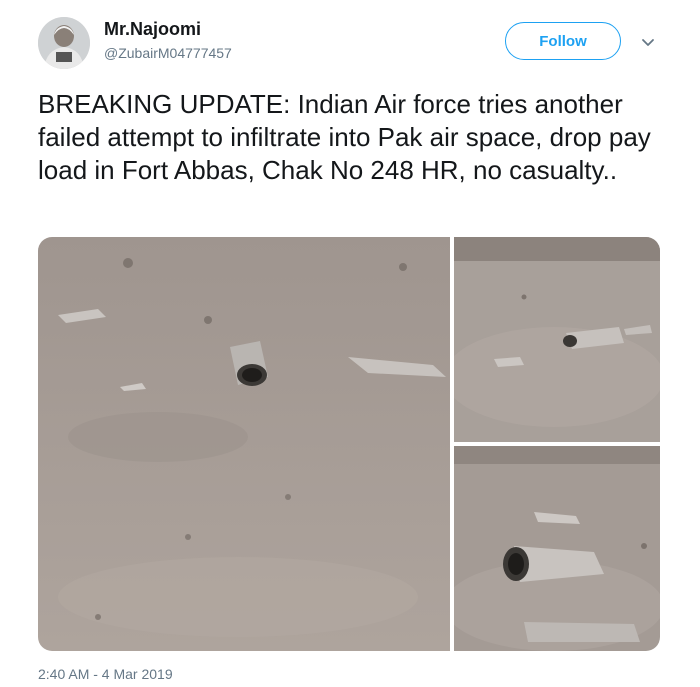  What do you see at coordinates (648, 43) in the screenshot?
I see `chevron-down-icon` at bounding box center [648, 43].